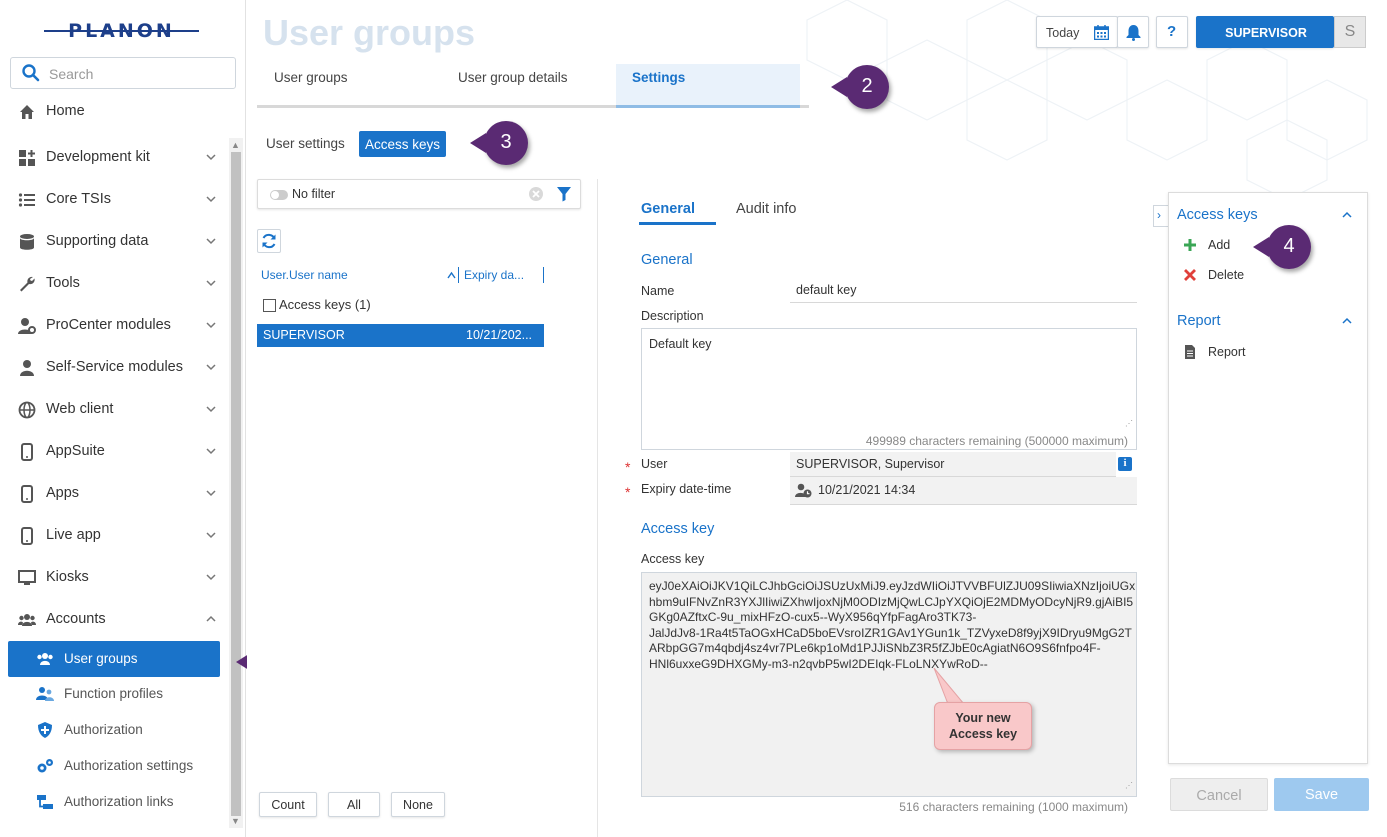 Image resolution: width=1387 pixels, height=837 pixels. What do you see at coordinates (311, 77) in the screenshot?
I see `tab-user-groups: User groups` at bounding box center [311, 77].